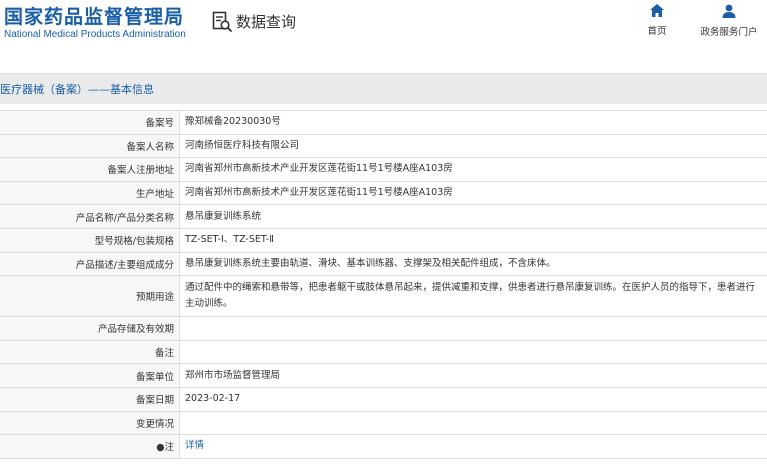  I want to click on field-value: 豫郑械备20230030号, so click(473, 122).